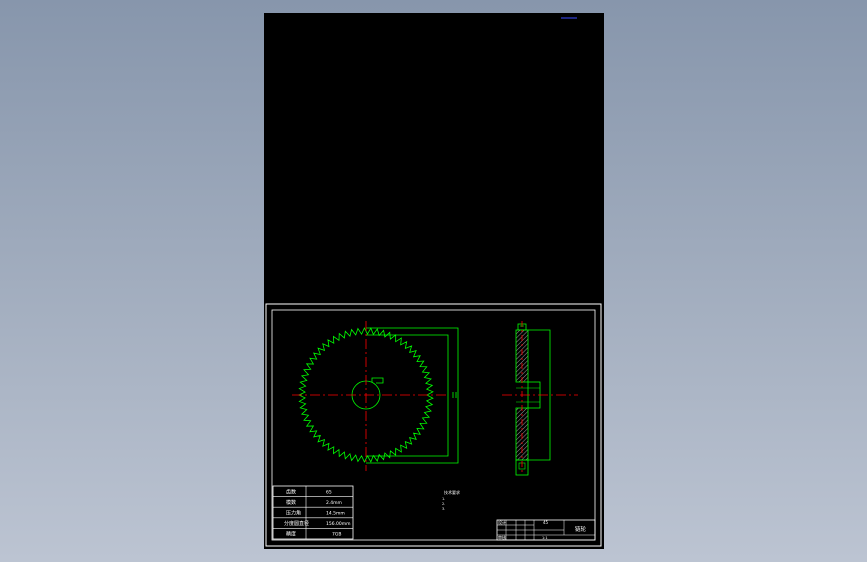  What do you see at coordinates (443, 499) in the screenshot?
I see `notes-line-1: 1.` at bounding box center [443, 499].